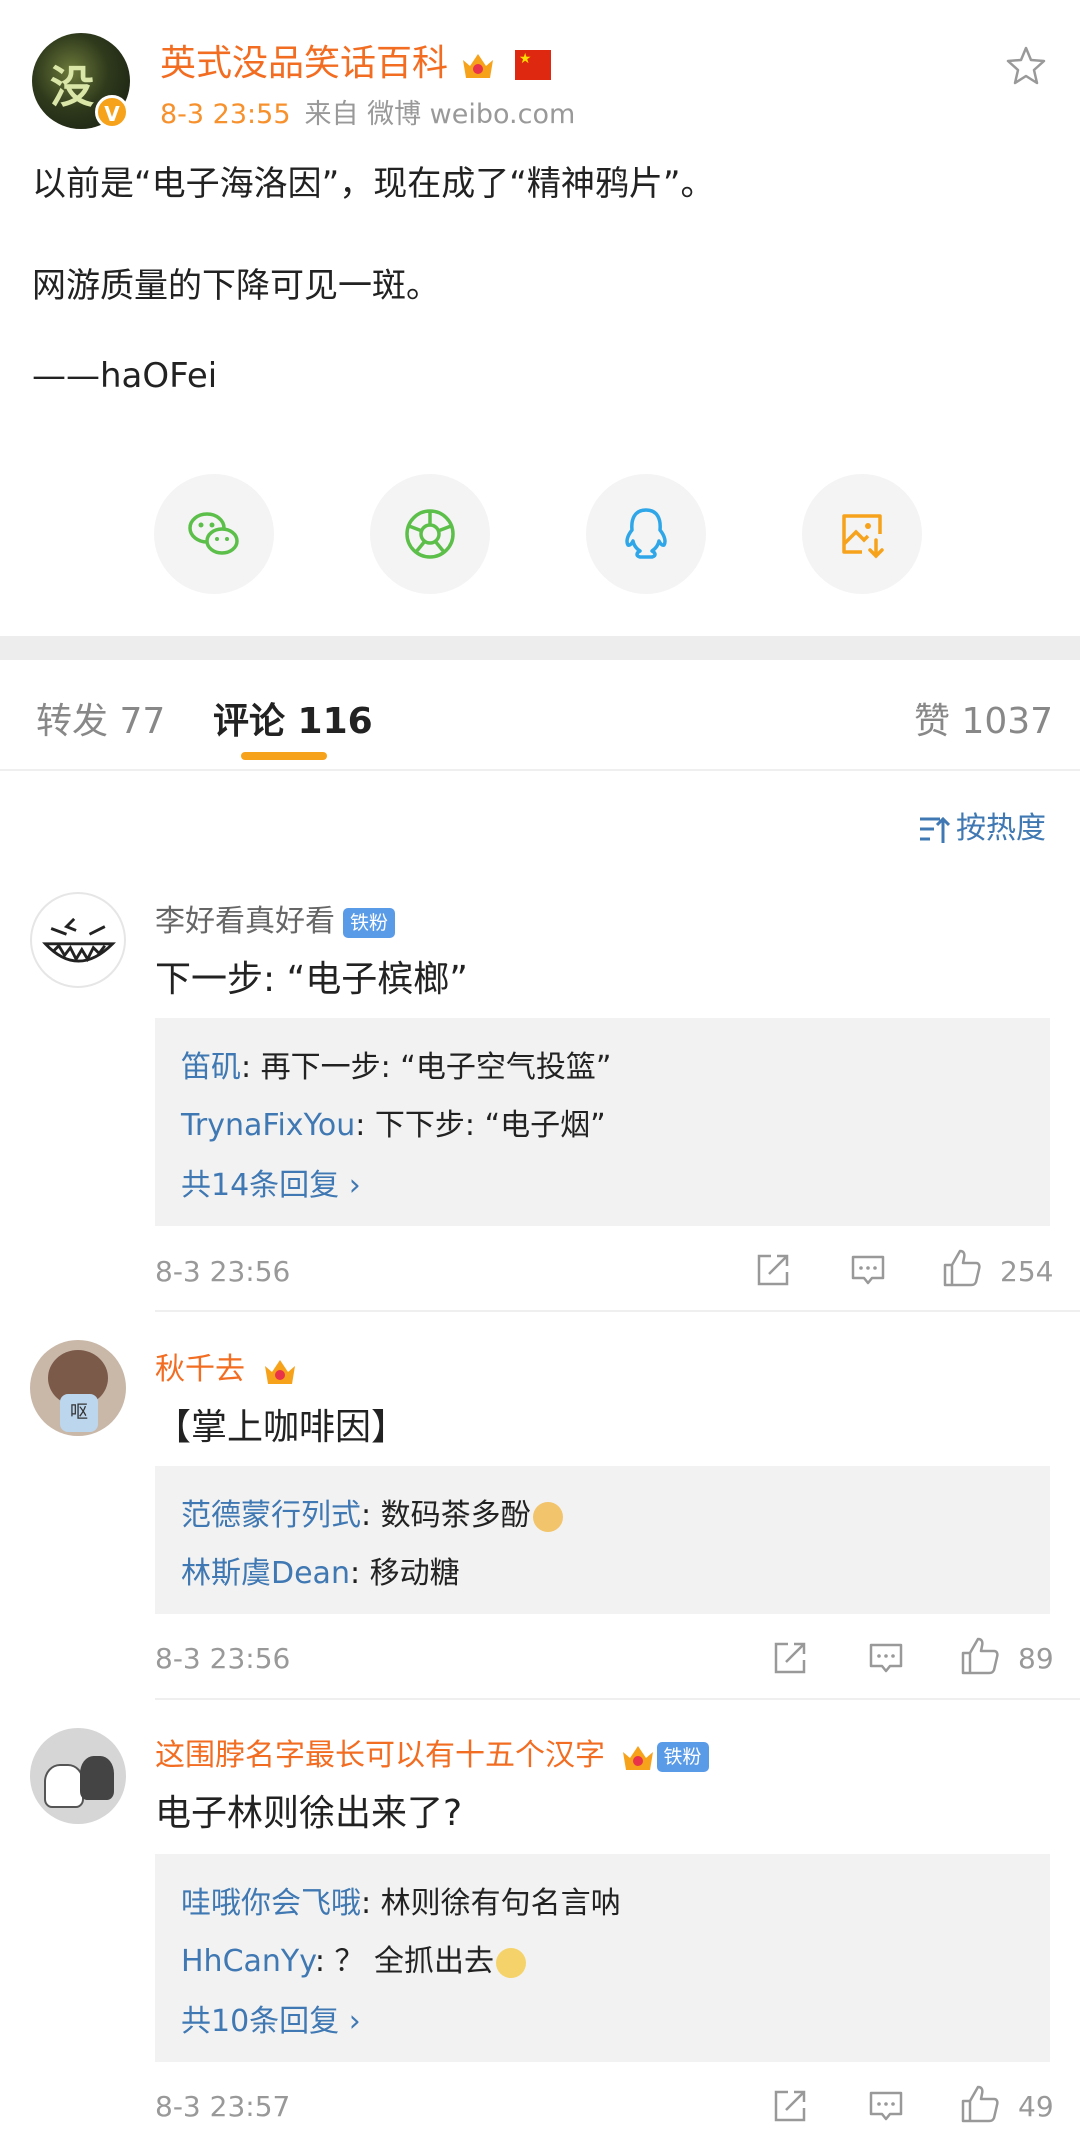 The height and width of the screenshot is (2144, 1080). Describe the element at coordinates (281, 1427) in the screenshot. I see `comment-text: 【掌上咖啡因】` at that location.